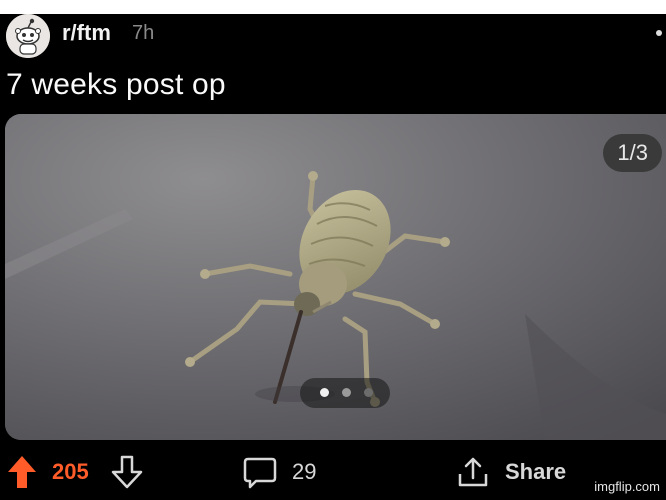  What do you see at coordinates (632, 153) in the screenshot?
I see `media-counter: 1/3` at bounding box center [632, 153].